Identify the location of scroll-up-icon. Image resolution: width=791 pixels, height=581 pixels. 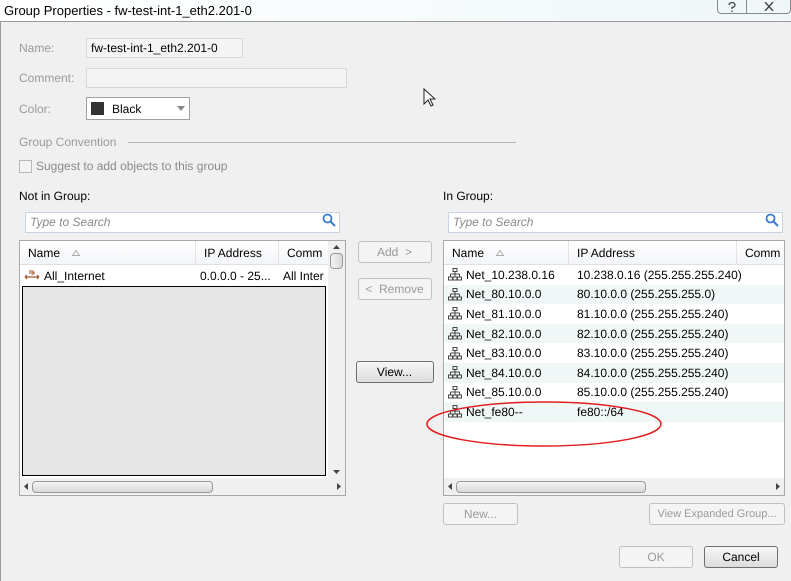
(336, 247).